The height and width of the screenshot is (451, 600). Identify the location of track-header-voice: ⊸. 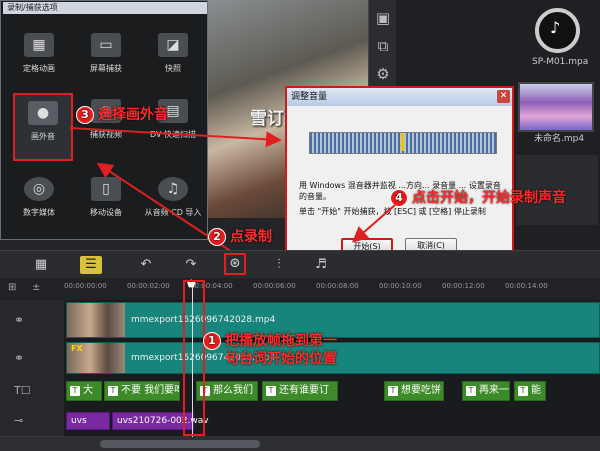
(32, 421).